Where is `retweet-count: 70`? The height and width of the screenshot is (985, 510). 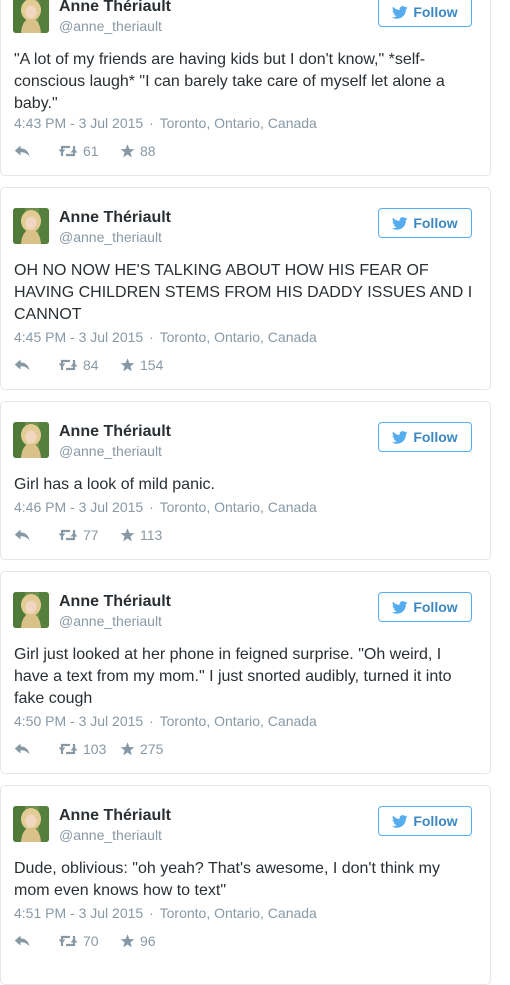
retweet-count: 70 is located at coordinates (91, 941).